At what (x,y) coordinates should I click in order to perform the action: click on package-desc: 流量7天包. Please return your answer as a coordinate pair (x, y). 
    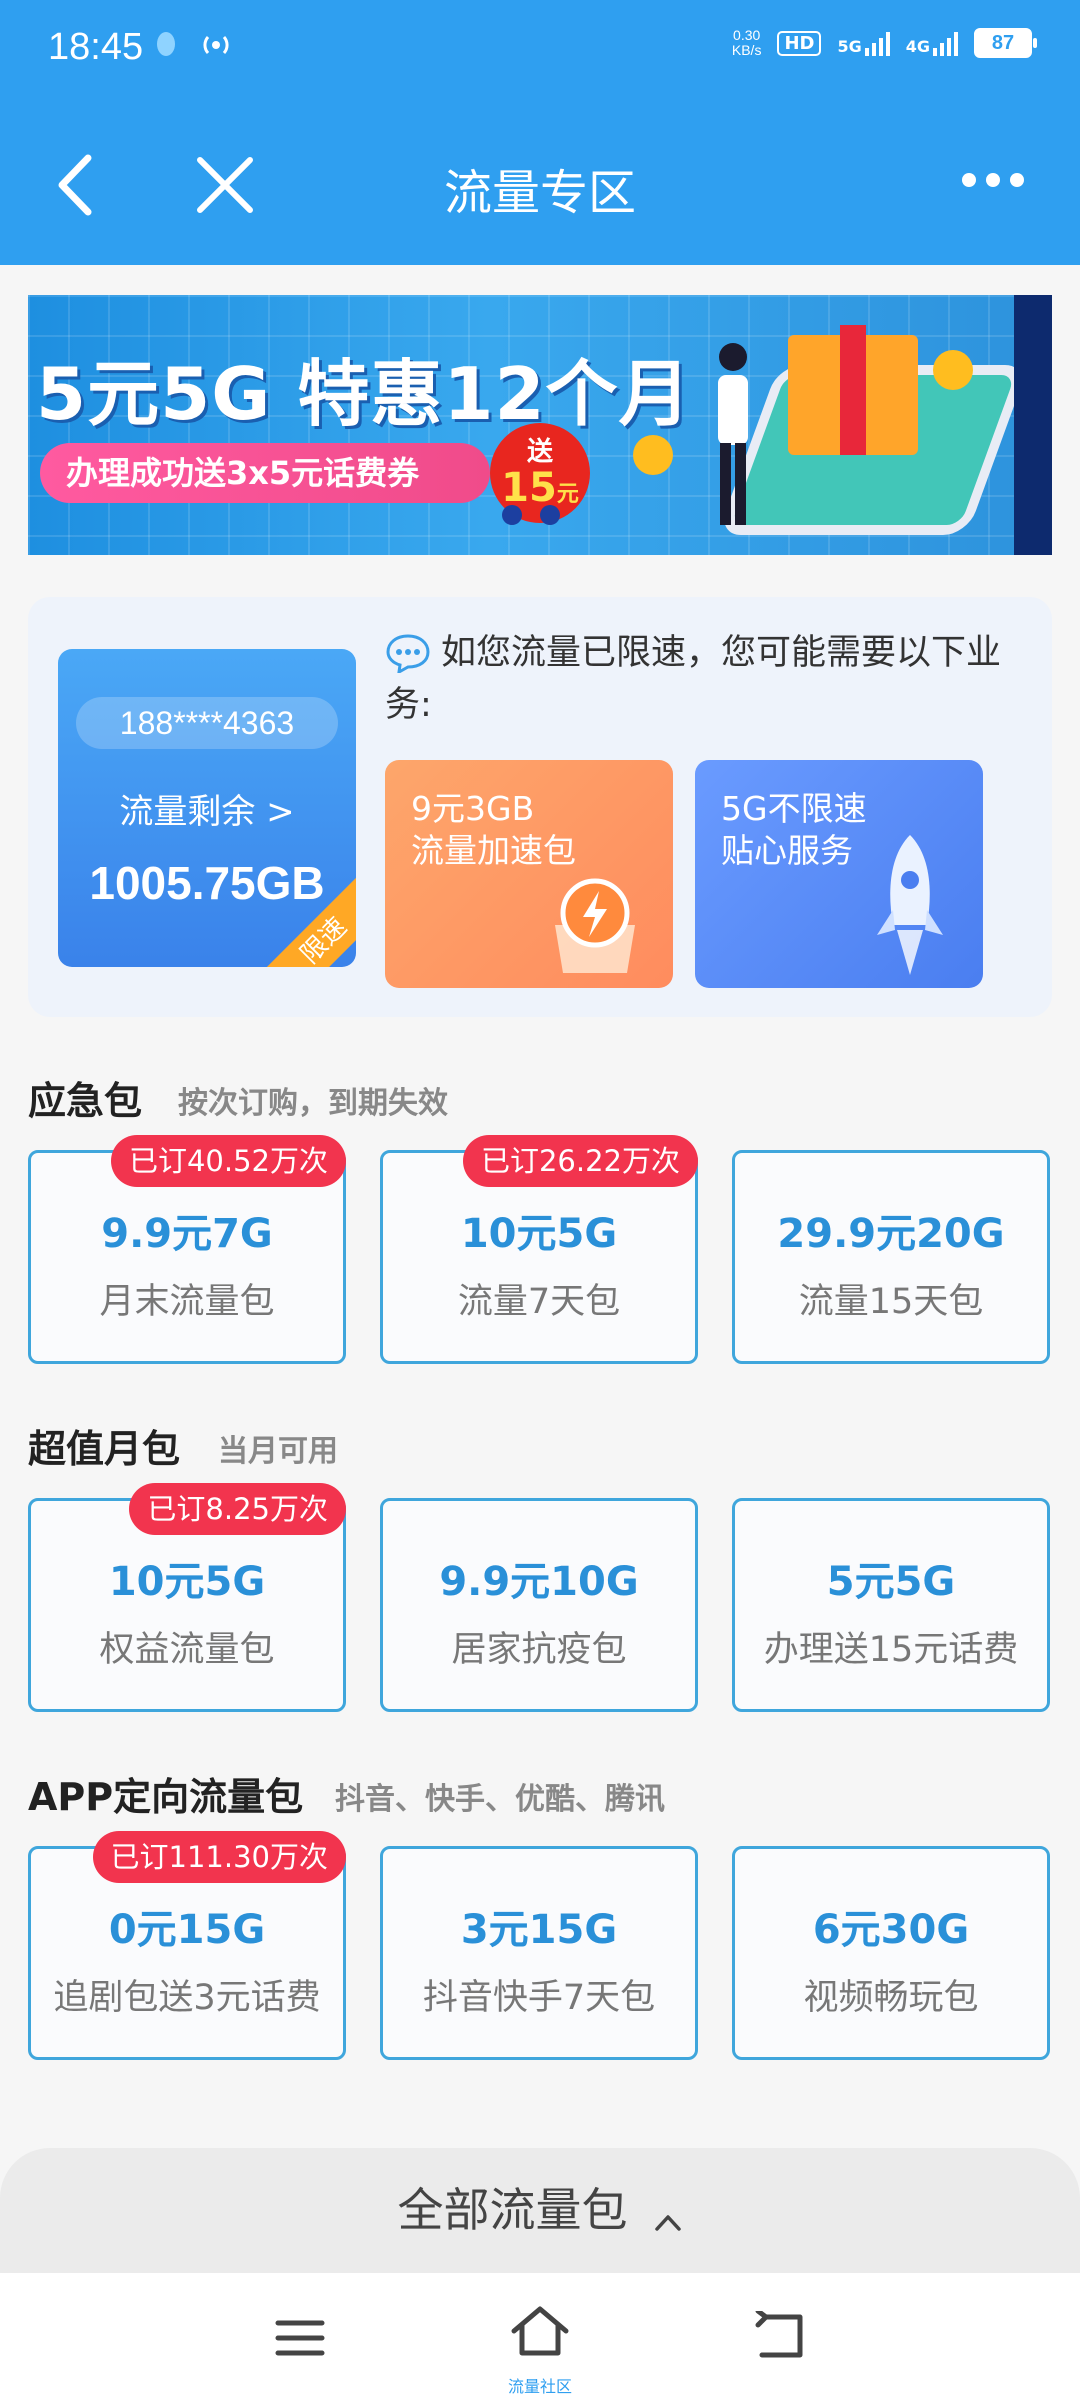
    Looking at the image, I should click on (539, 1302).